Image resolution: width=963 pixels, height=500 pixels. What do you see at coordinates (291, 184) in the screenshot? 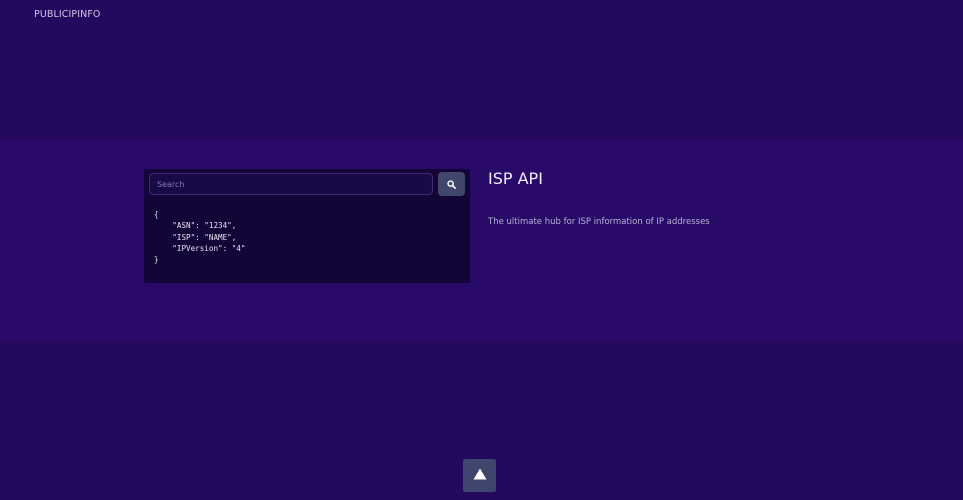
I see `search-input` at bounding box center [291, 184].